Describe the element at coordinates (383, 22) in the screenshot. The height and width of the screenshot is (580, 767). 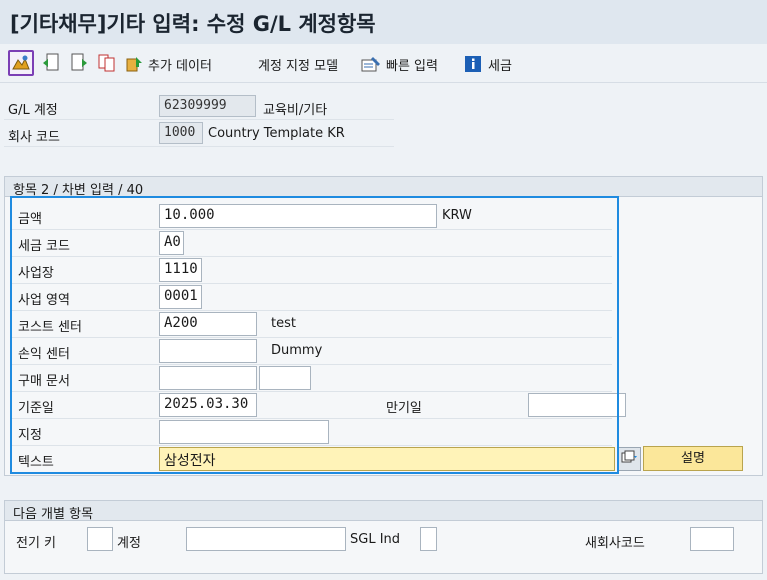
I see `title-bar: [기타채무]기타 입력: 수정 G/L 계정항목` at that location.